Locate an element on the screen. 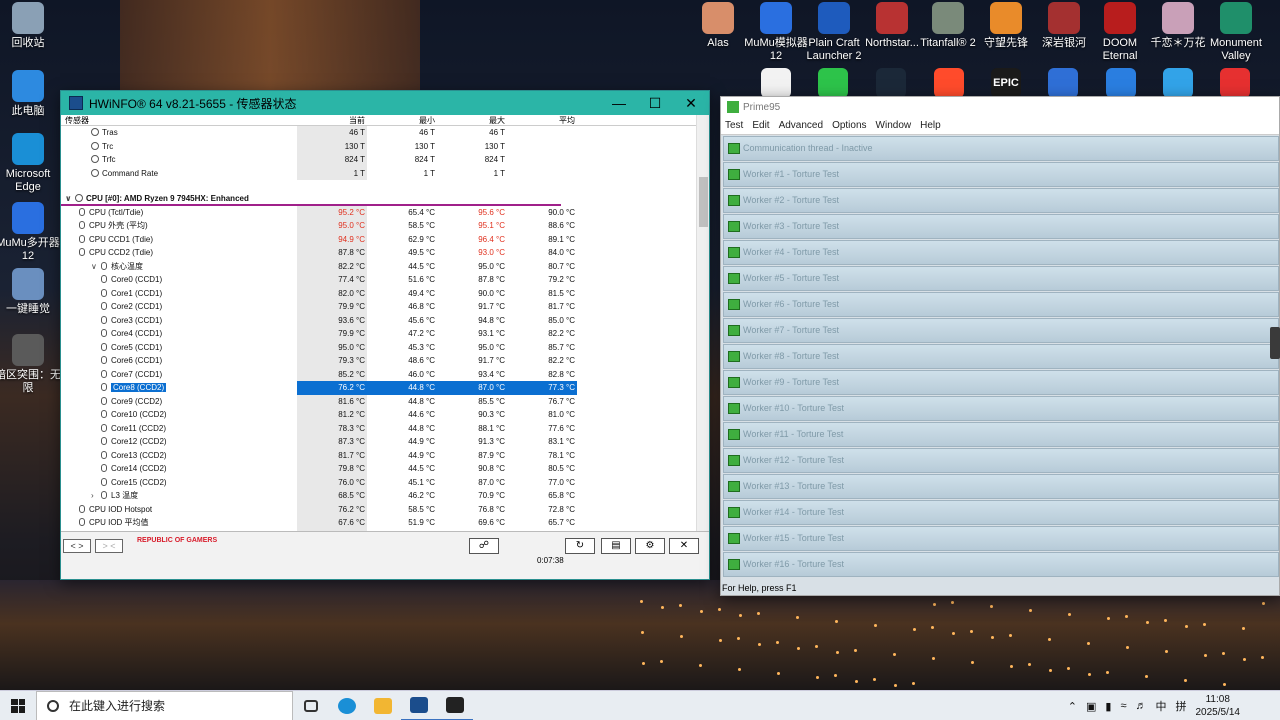  sensor-row: ∨ 核心温度 82.2 °C 44.5 °C 95.0 °C 80.7 °C is located at coordinates (379, 266).